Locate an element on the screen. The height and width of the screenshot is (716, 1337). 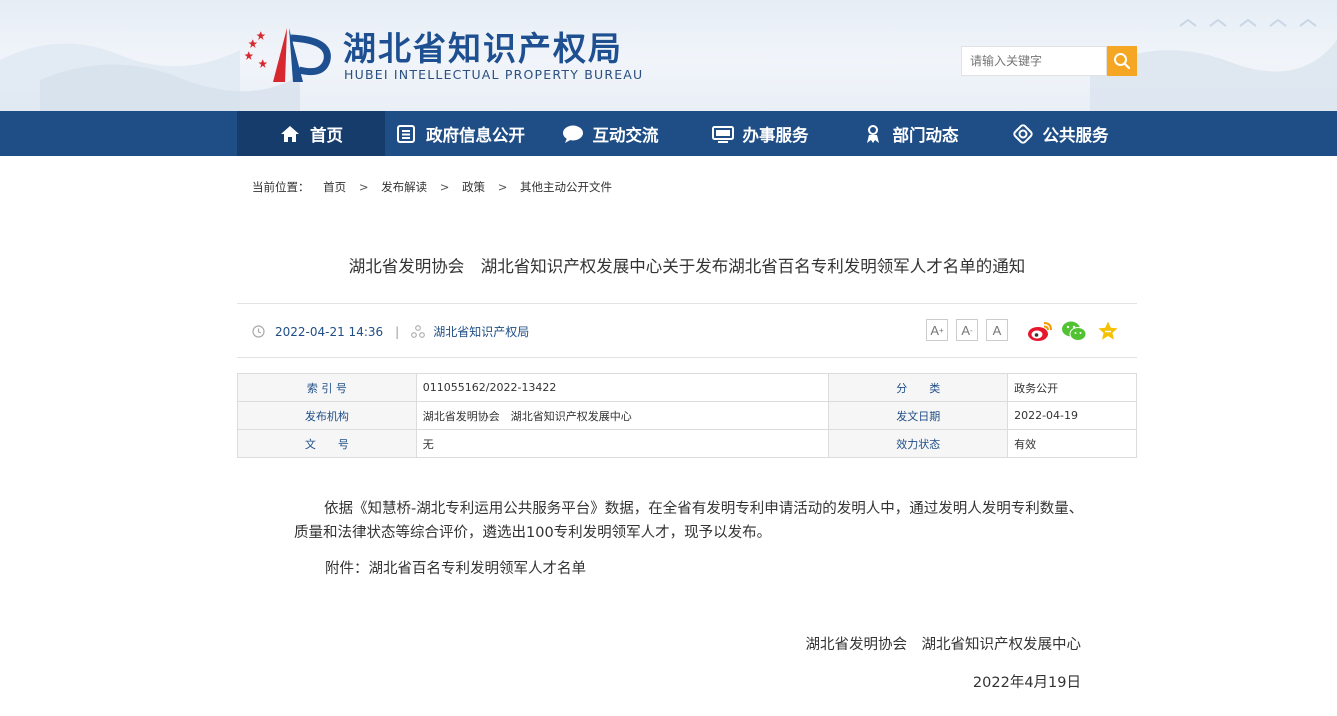
nav-item-label: 部门动态 is located at coordinates (925, 135).